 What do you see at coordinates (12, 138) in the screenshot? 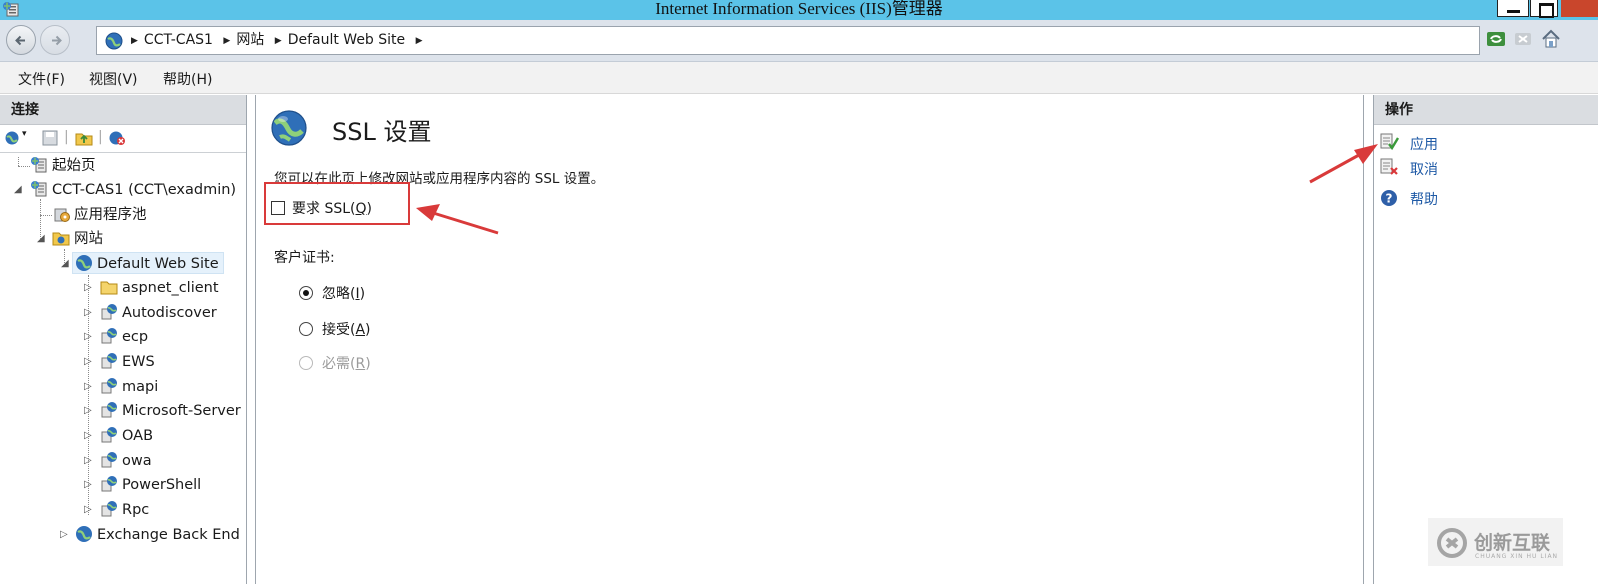
I see `connect-globe-icon` at bounding box center [12, 138].